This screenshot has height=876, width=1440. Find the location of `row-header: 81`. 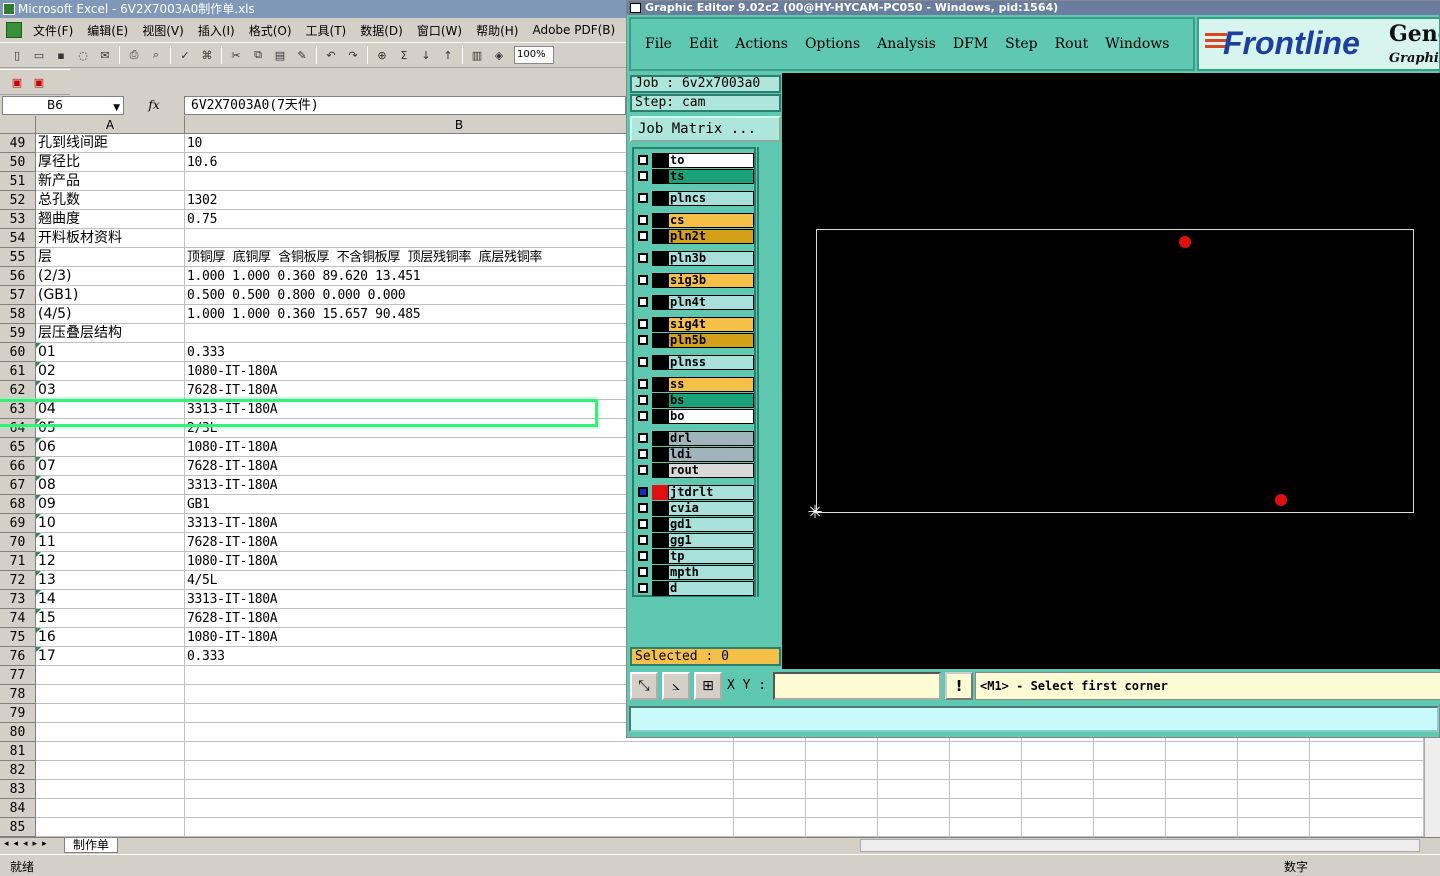

row-header: 81 is located at coordinates (18, 751).